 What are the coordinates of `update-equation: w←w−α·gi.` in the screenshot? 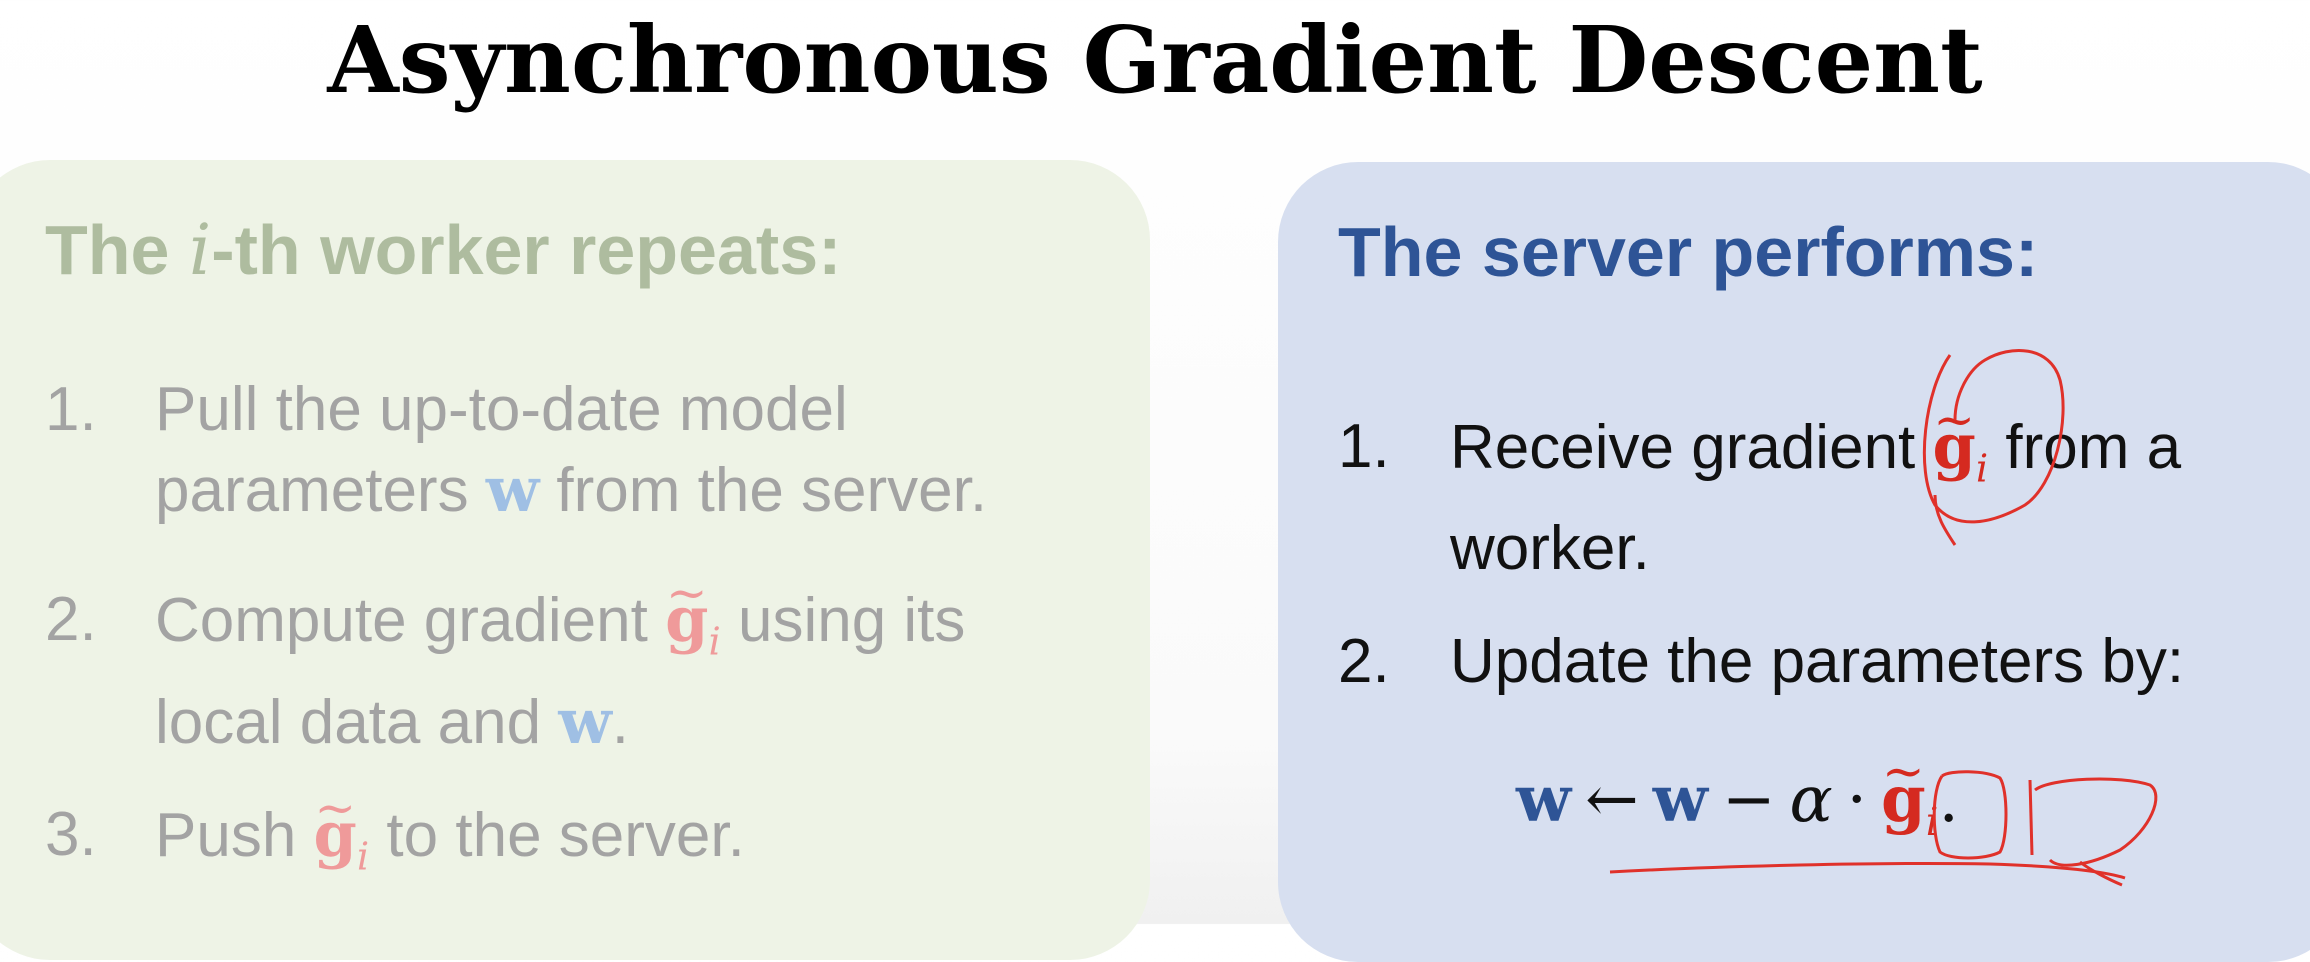 It's located at (1737, 811).